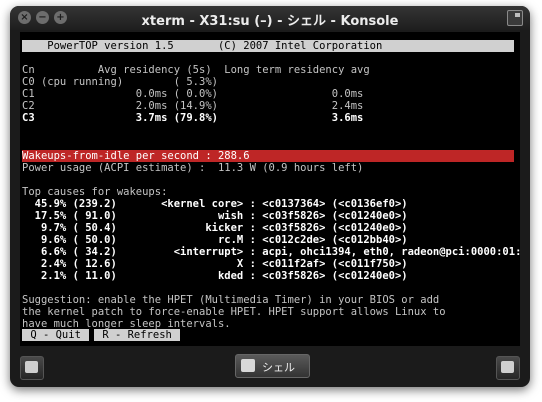 This screenshot has height=402, width=542. I want to click on cstate-c1: C1 0.0ms ( 0.0%) 0.0ms, so click(193, 94).